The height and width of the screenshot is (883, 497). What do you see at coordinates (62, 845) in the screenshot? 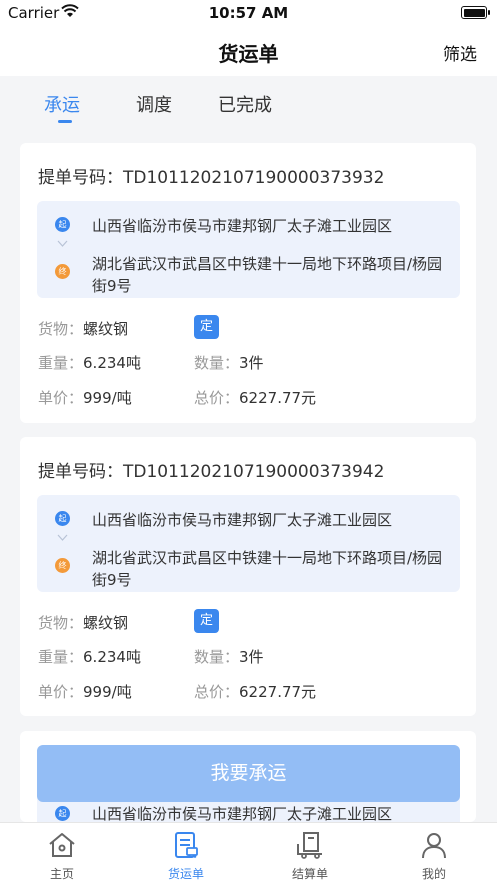
I see `home-icon` at bounding box center [62, 845].